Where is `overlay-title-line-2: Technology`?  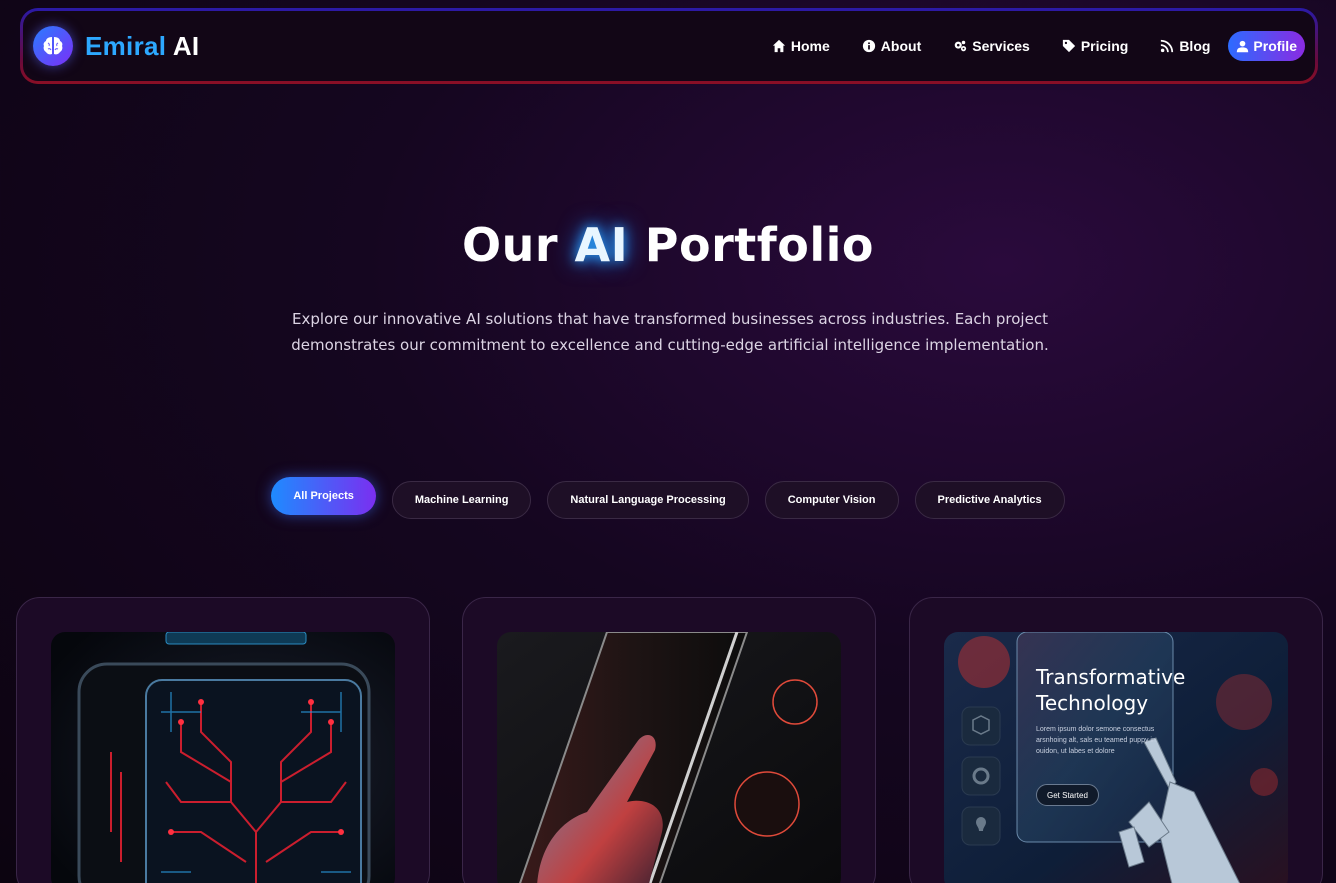 overlay-title-line-2: Technology is located at coordinates (1092, 703).